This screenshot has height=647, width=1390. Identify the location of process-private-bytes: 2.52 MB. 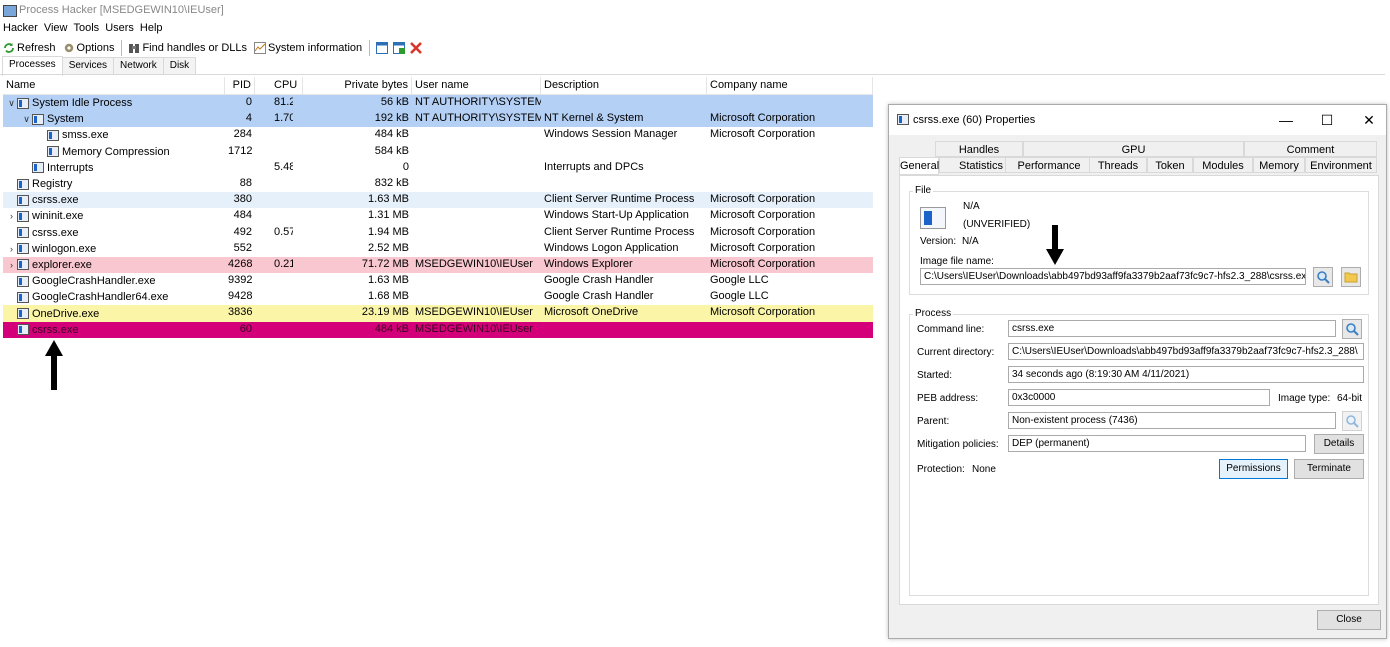
(388, 247).